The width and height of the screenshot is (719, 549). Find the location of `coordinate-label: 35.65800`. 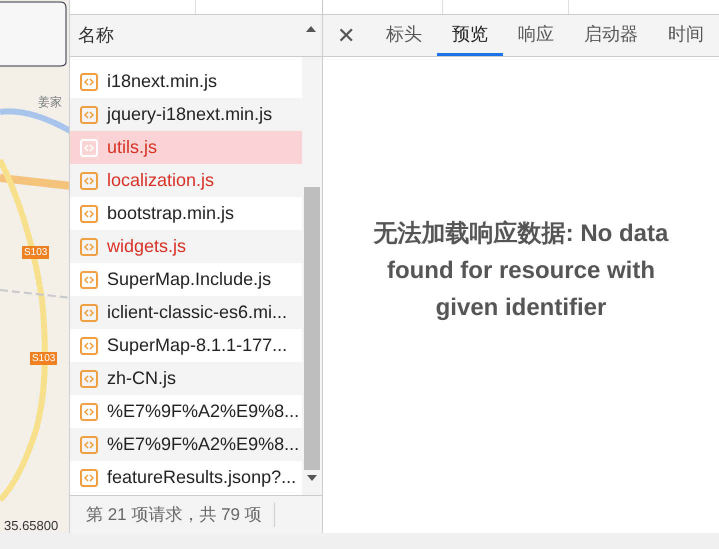

coordinate-label: 35.65800 is located at coordinates (31, 525).